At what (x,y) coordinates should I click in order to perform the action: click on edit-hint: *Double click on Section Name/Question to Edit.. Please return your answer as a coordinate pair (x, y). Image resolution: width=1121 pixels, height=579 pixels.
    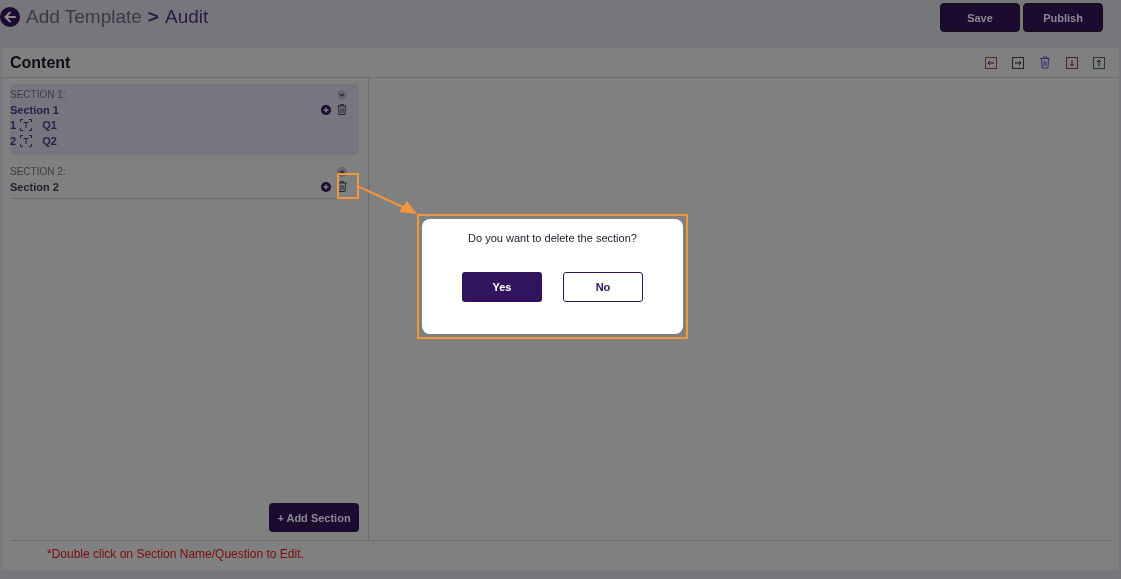
    Looking at the image, I should click on (560, 555).